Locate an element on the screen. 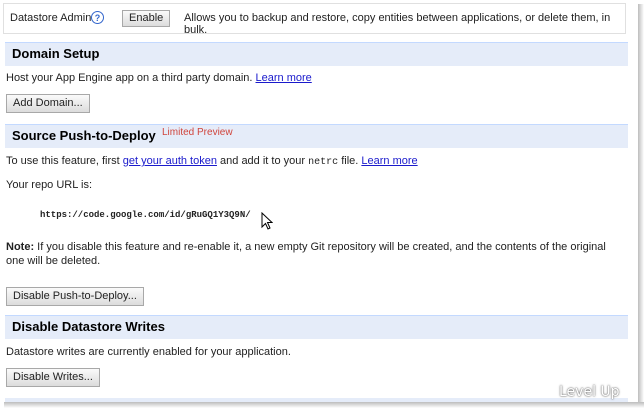 The image size is (644, 408). auth-token-link: get your auth token is located at coordinates (170, 161).